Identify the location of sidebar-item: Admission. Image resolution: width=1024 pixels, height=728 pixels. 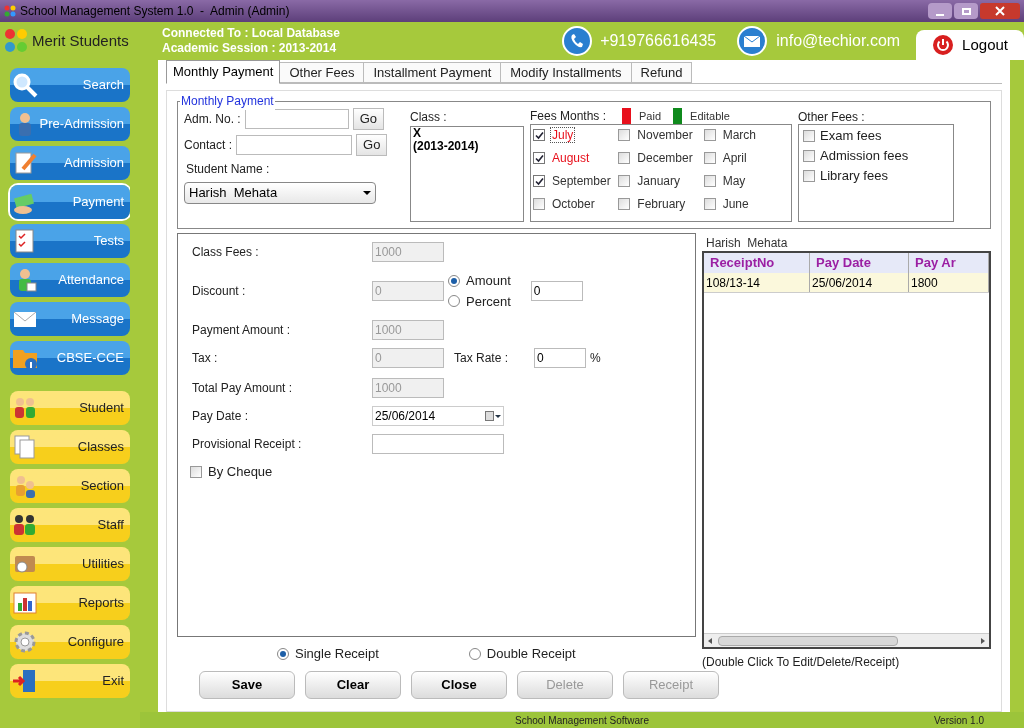
(70, 163).